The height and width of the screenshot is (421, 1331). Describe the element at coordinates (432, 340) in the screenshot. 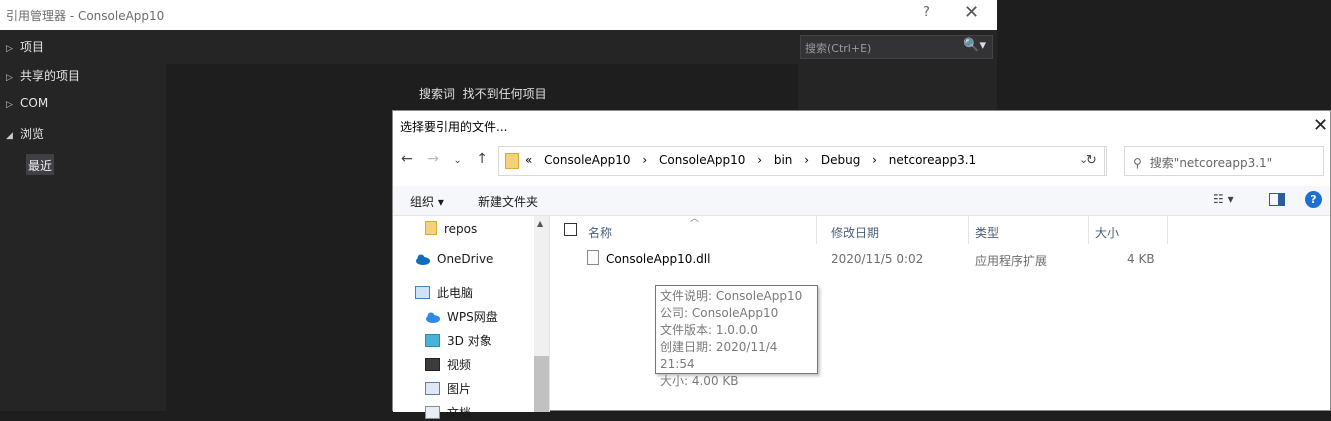

I see `cube-icon` at that location.